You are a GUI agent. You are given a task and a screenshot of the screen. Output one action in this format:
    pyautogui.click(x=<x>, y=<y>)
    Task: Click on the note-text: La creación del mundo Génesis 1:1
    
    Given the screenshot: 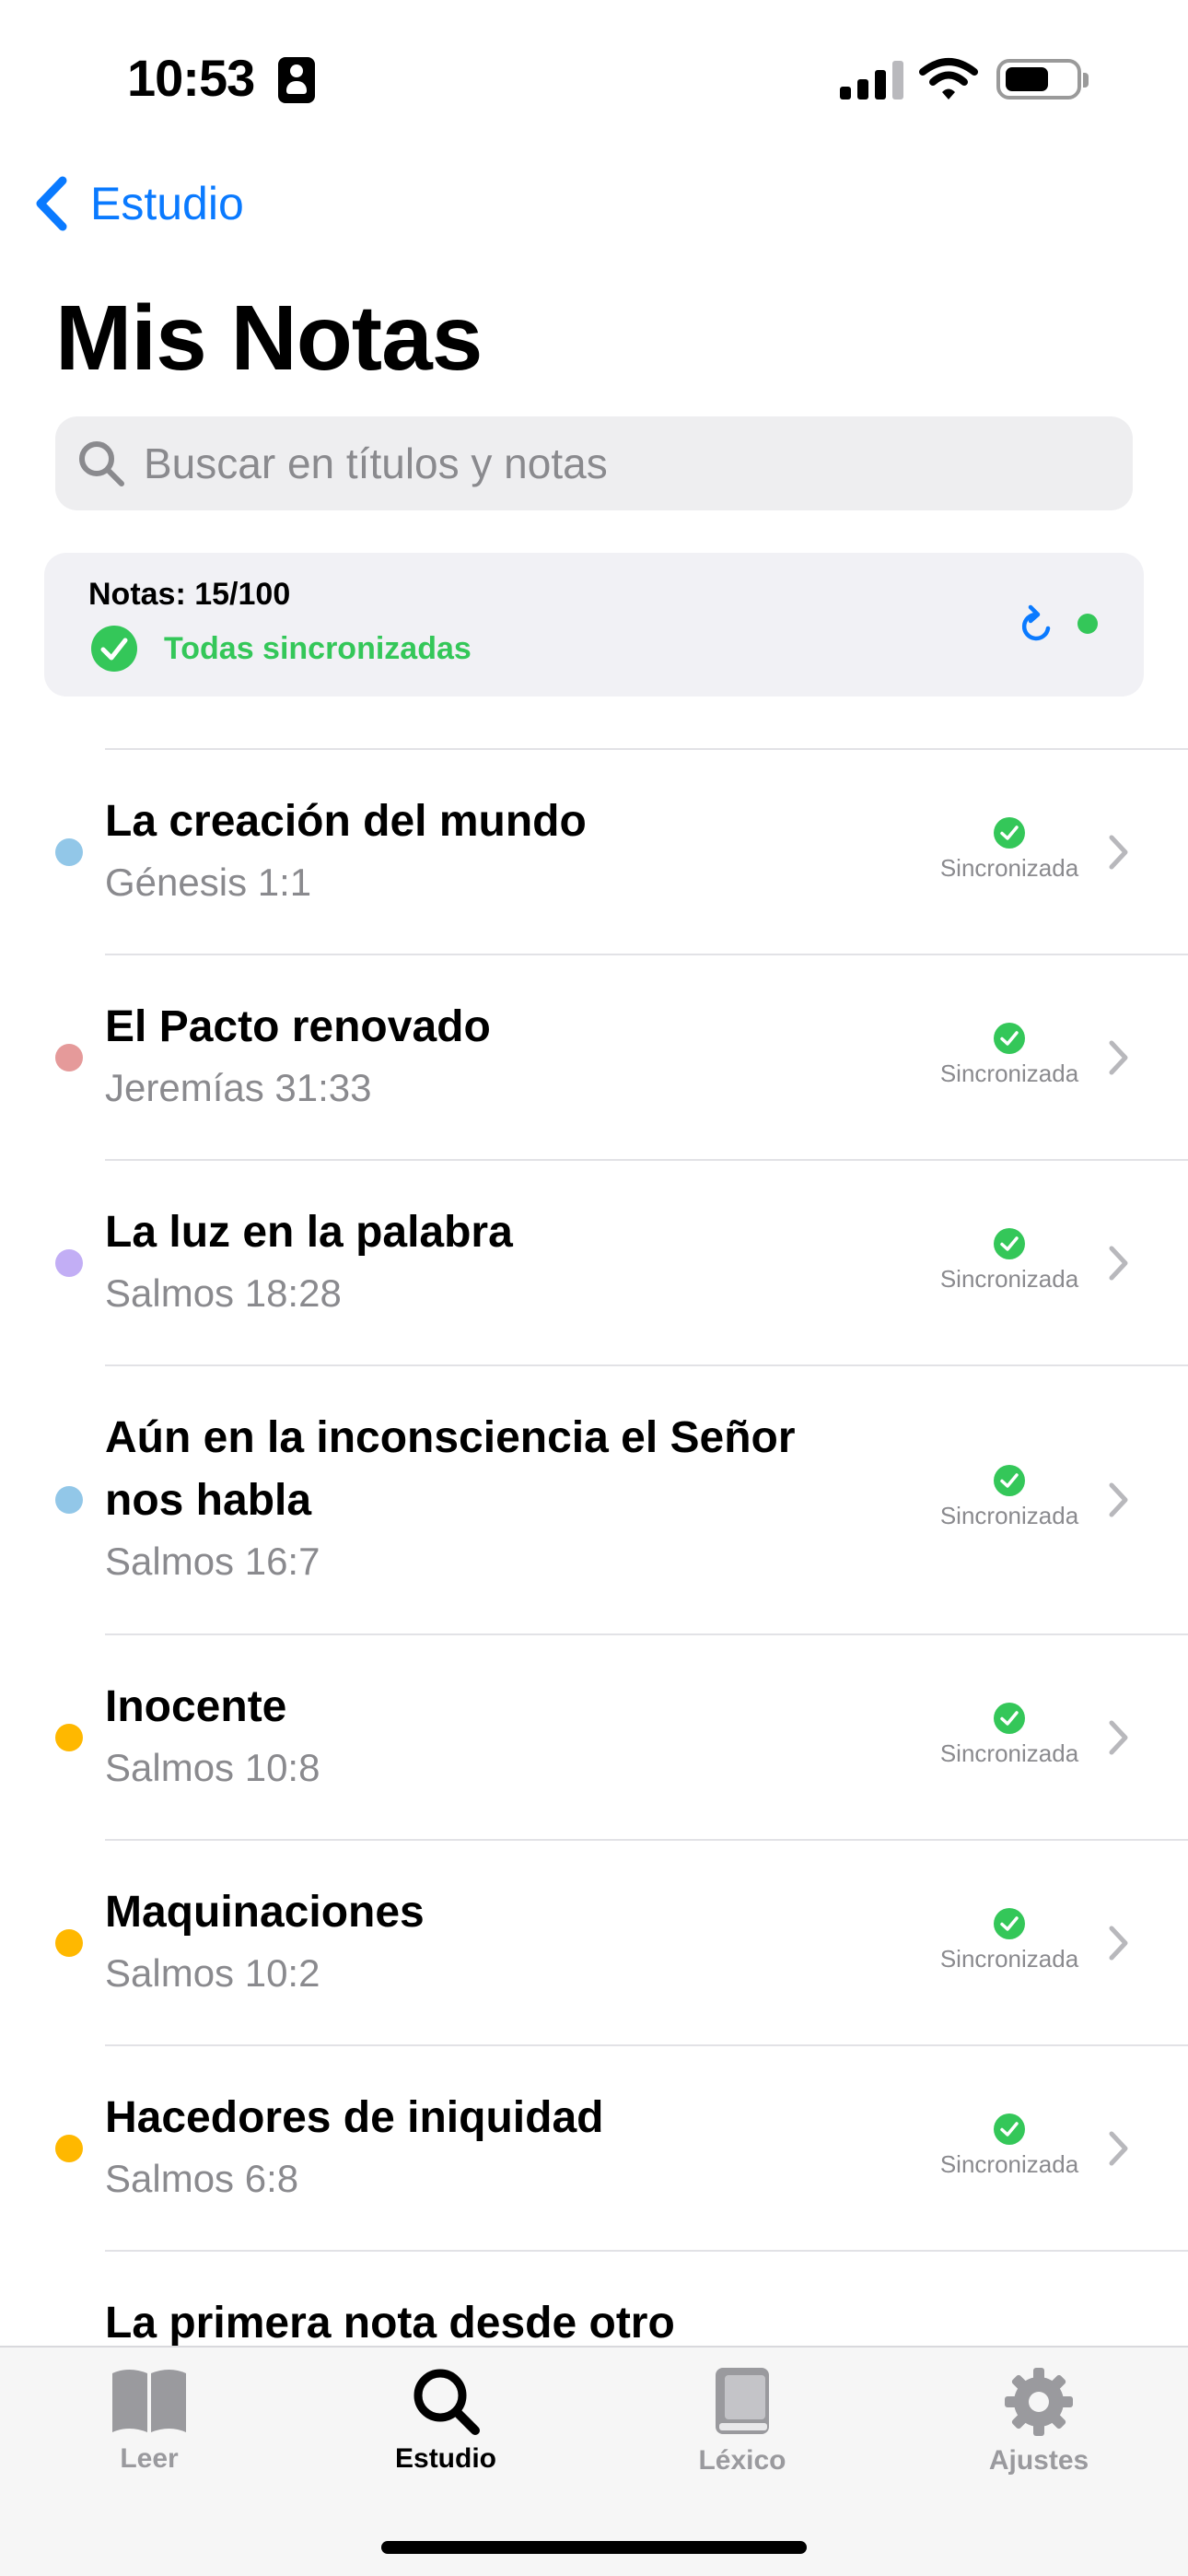 What is the action you would take?
    pyautogui.click(x=482, y=851)
    